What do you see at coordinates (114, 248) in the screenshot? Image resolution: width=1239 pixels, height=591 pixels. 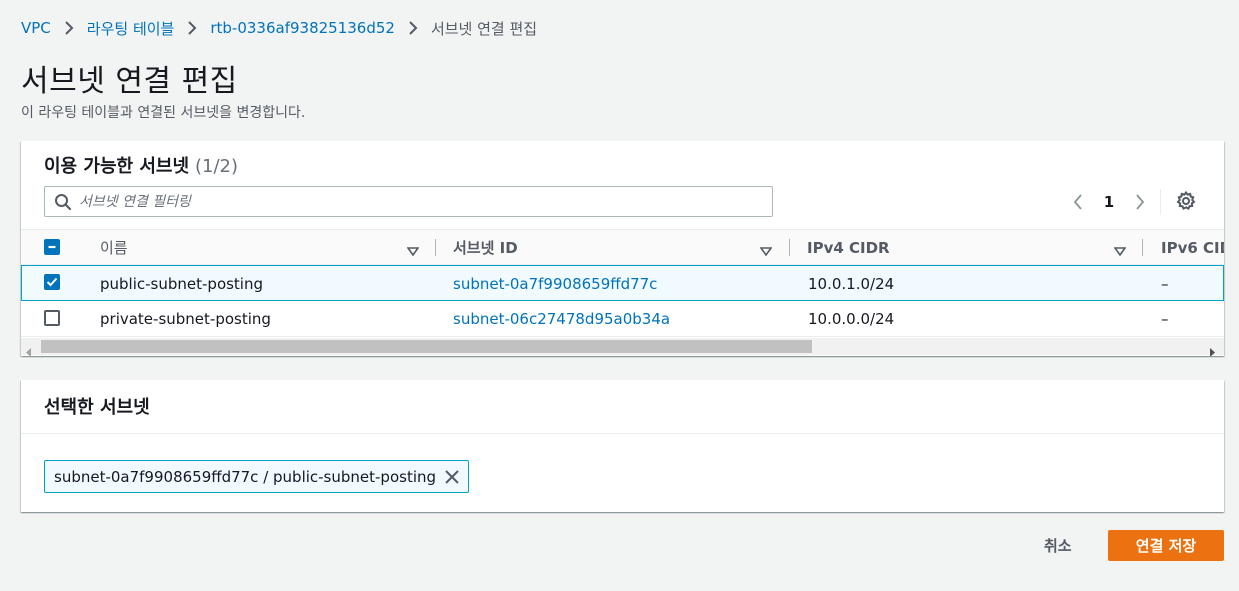 I see `column-name-label: 이름` at bounding box center [114, 248].